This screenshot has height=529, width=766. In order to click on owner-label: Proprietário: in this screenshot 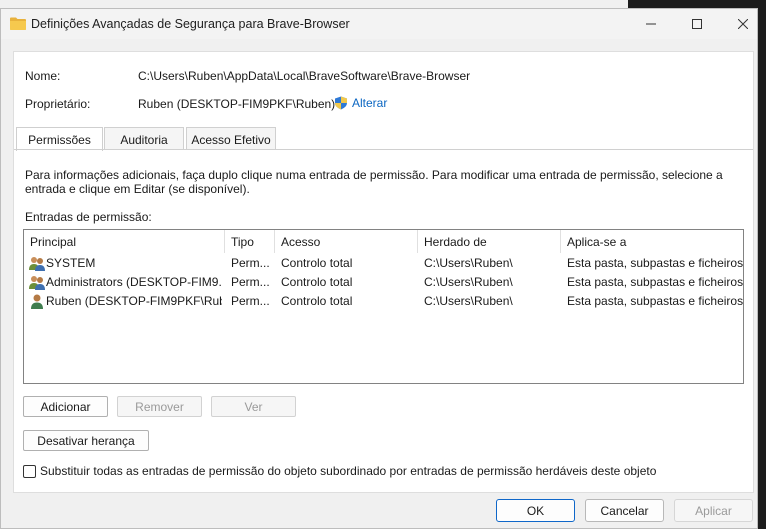, I will do `click(58, 104)`.